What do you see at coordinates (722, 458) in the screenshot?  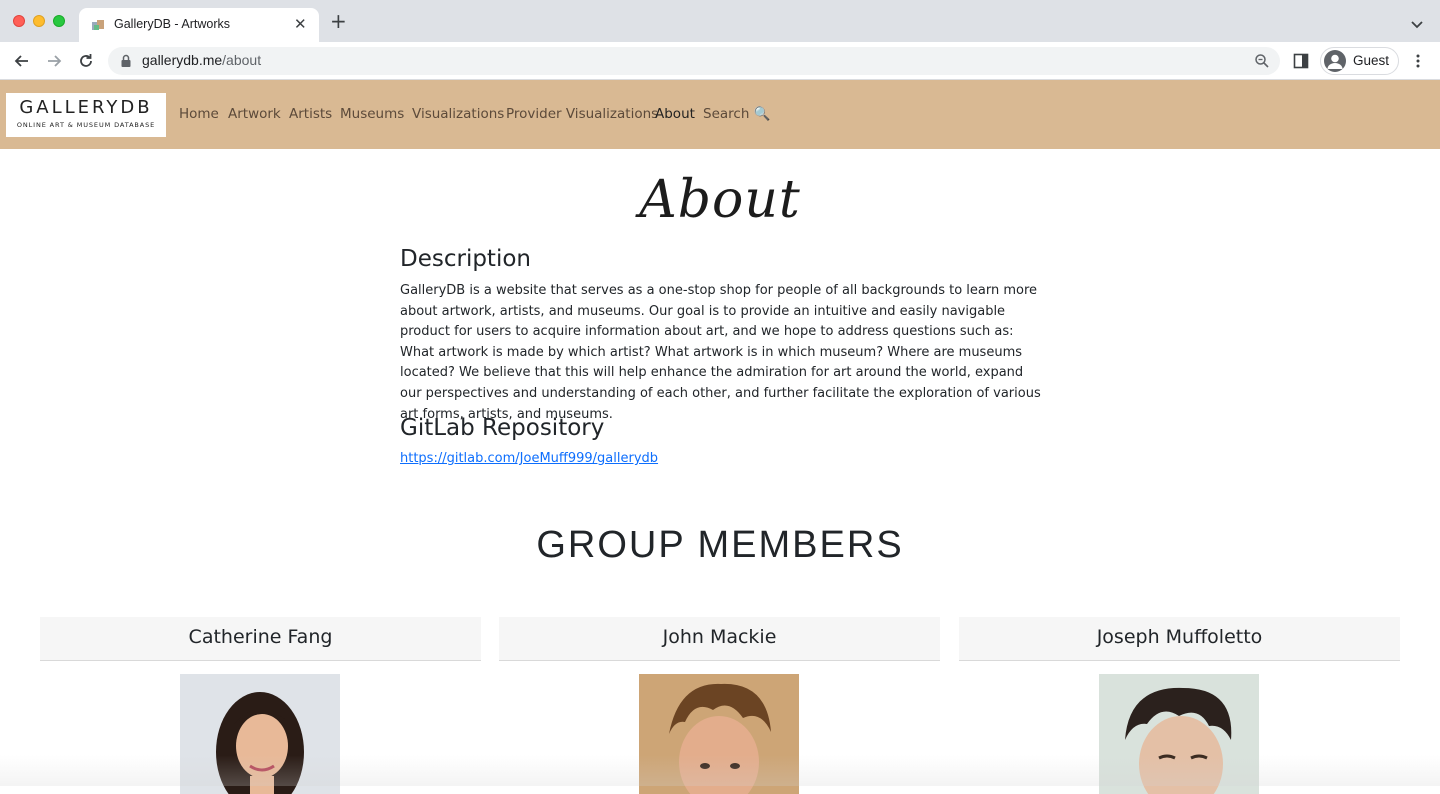 I see `gitlab-repo-link: https://gitlab.com/JoeMuff999/gallerydb` at bounding box center [722, 458].